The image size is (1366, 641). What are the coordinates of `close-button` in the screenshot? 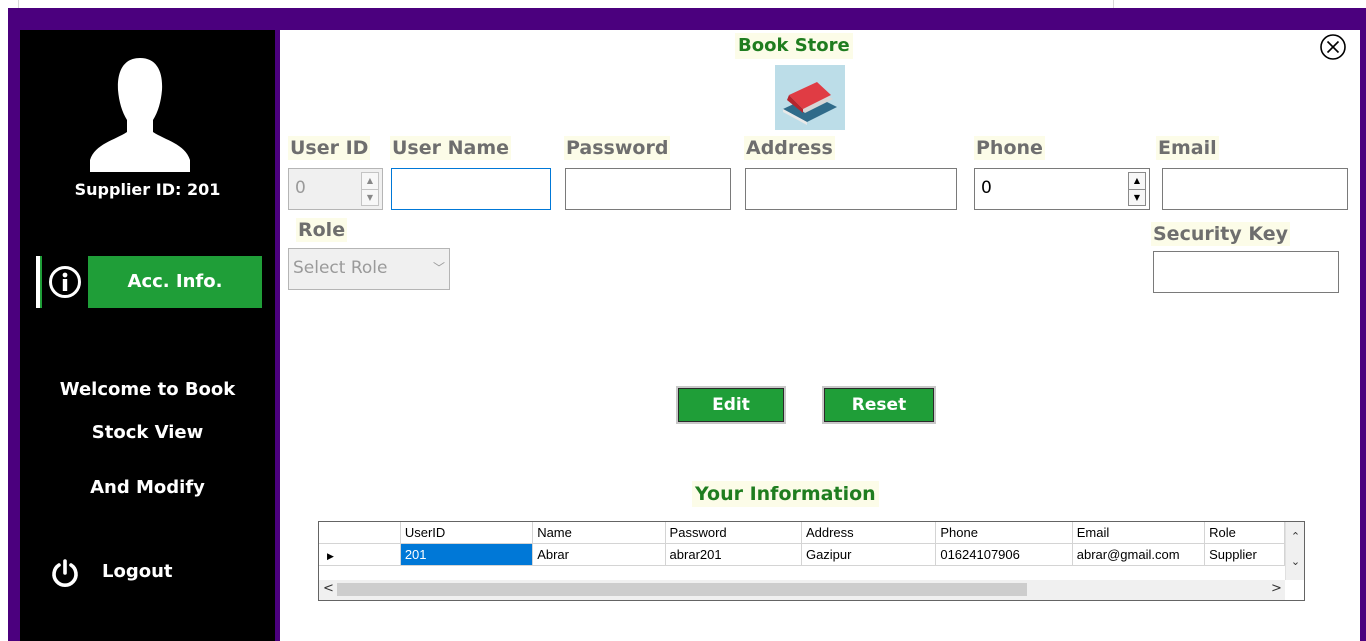 It's located at (1333, 47).